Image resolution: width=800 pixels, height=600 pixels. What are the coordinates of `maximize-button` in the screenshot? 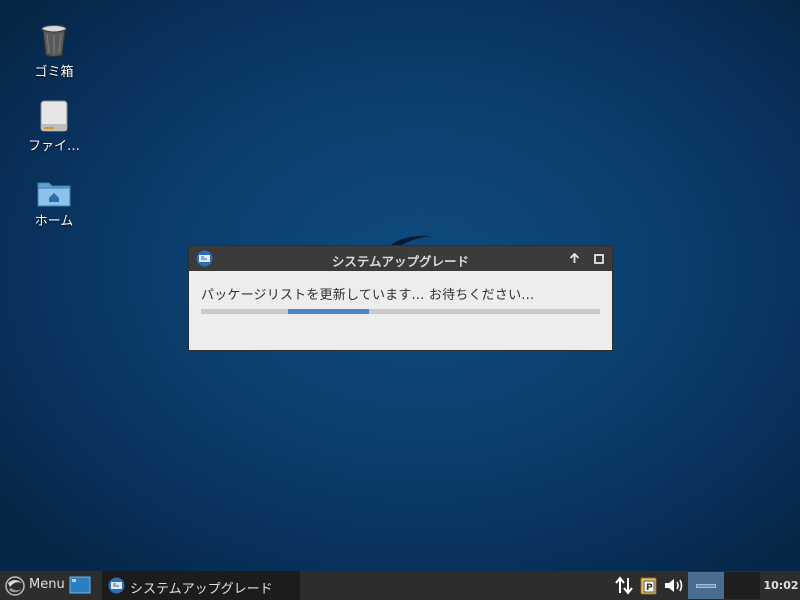 It's located at (598, 258).